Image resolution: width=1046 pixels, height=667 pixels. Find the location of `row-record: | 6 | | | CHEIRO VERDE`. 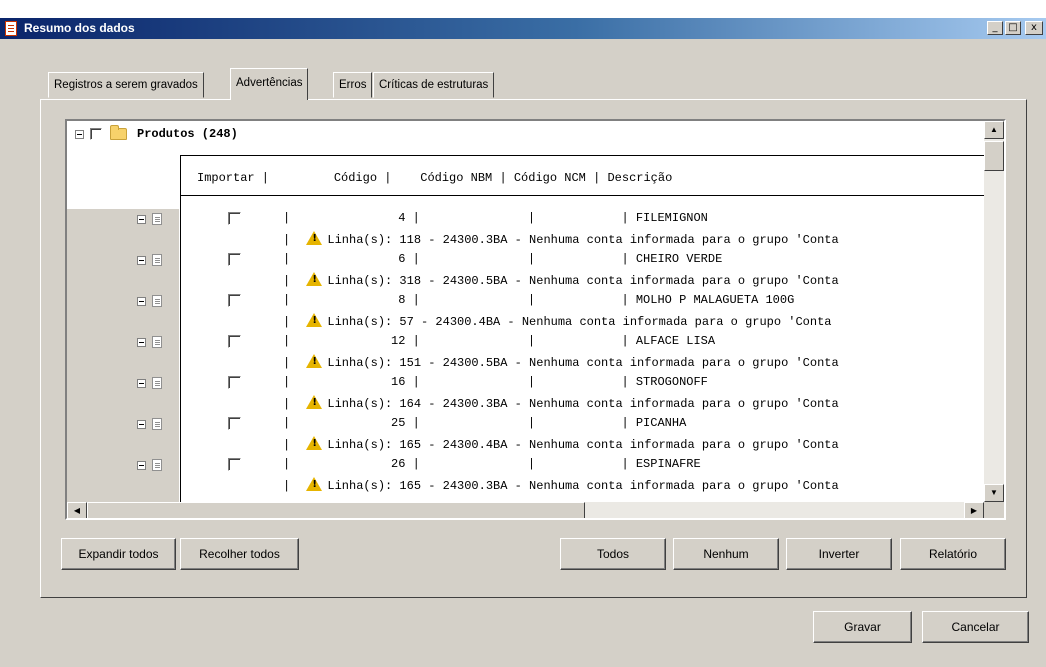

row-record: | 6 | | | CHEIRO VERDE is located at coordinates (503, 259).